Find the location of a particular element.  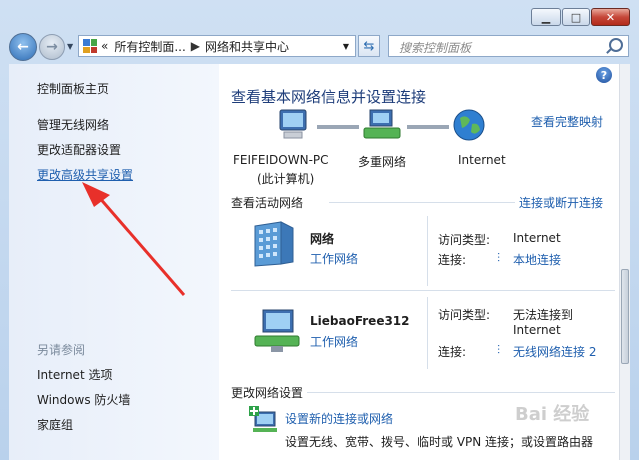

computer-name: FEIFEIDOWN-PC is located at coordinates (281, 160).